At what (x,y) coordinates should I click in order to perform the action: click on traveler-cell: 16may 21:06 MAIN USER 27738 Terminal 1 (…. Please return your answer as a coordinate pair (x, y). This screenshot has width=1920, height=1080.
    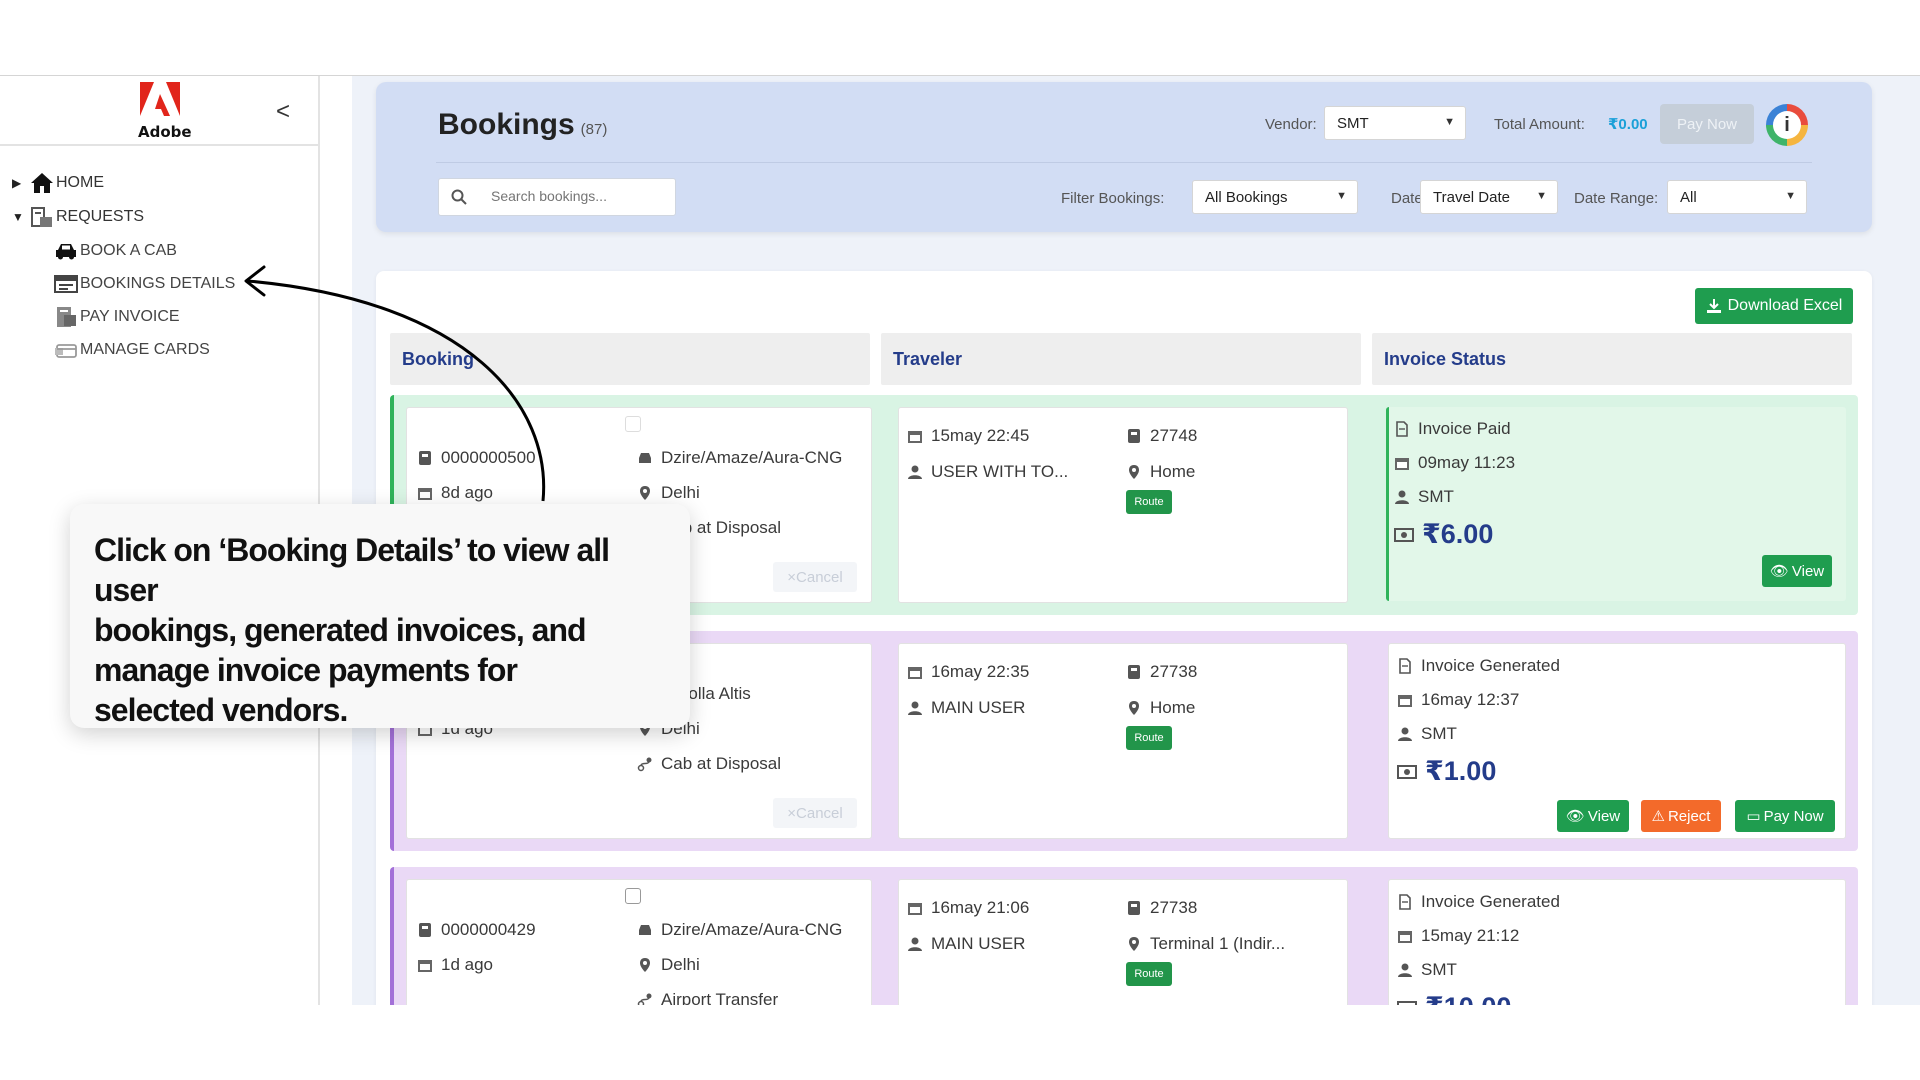
    Looking at the image, I should click on (1123, 942).